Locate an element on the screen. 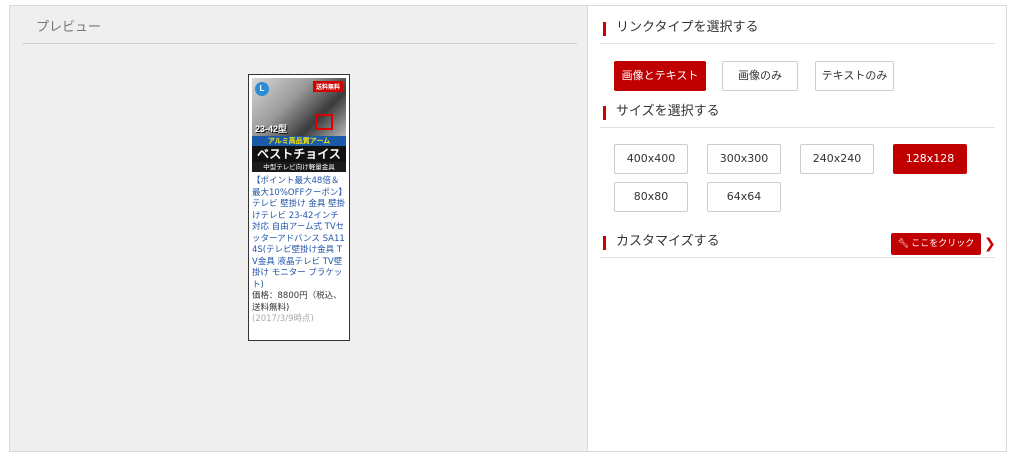  size-heading: サイズを選択する is located at coordinates (797, 115).